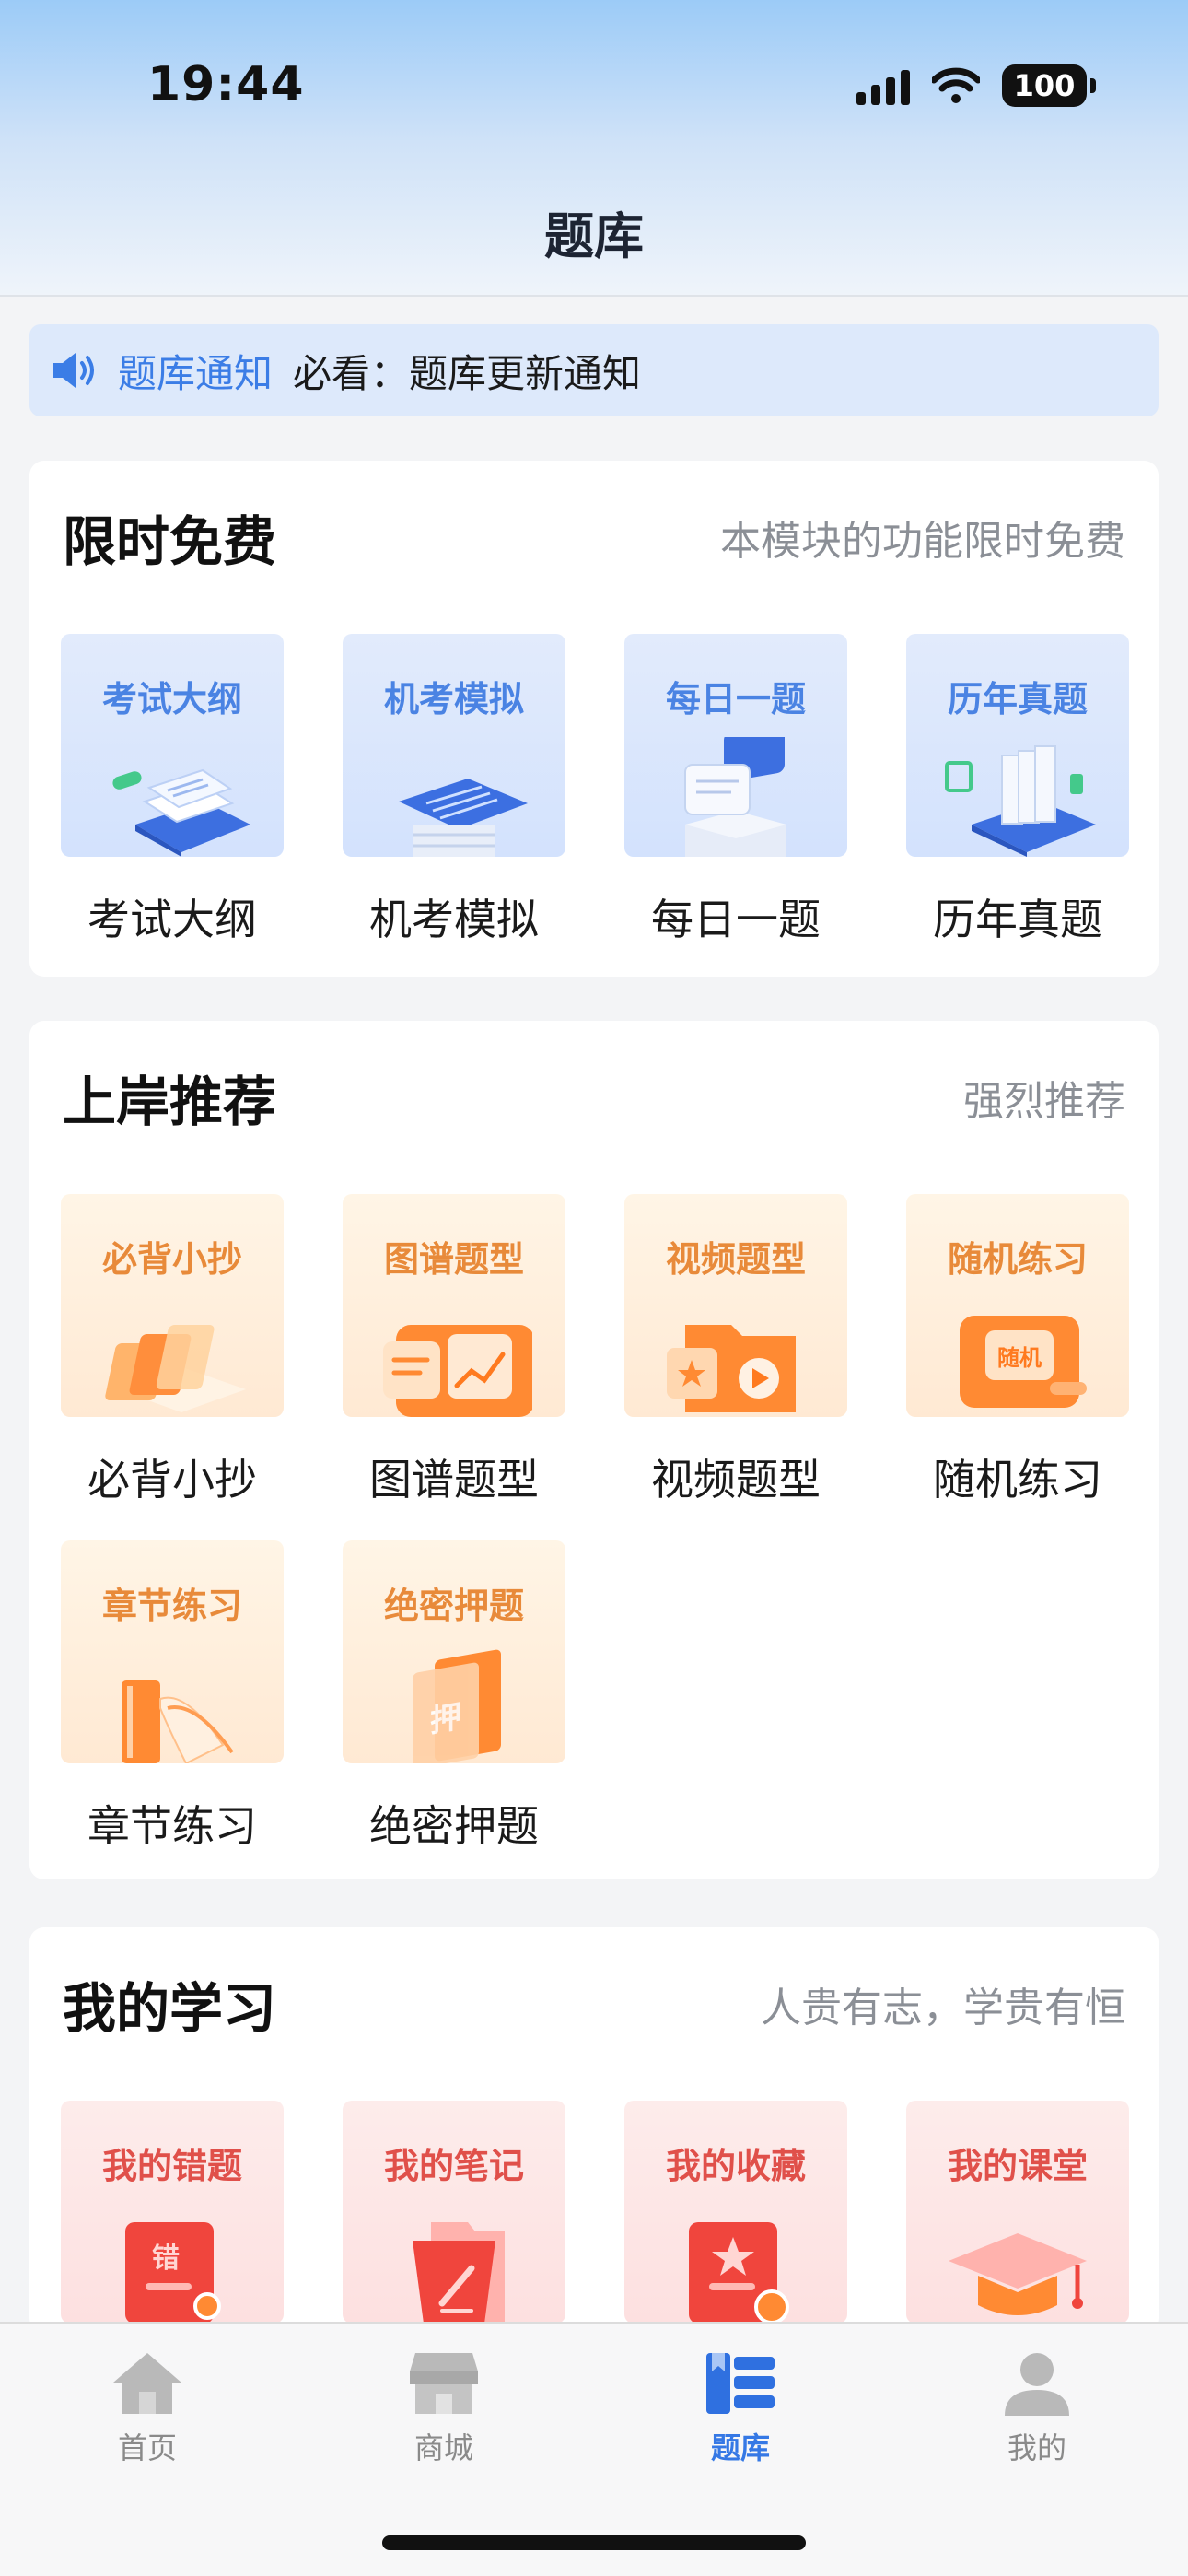  Describe the element at coordinates (736, 1480) in the screenshot. I see `tile-label: 视频题型` at that location.